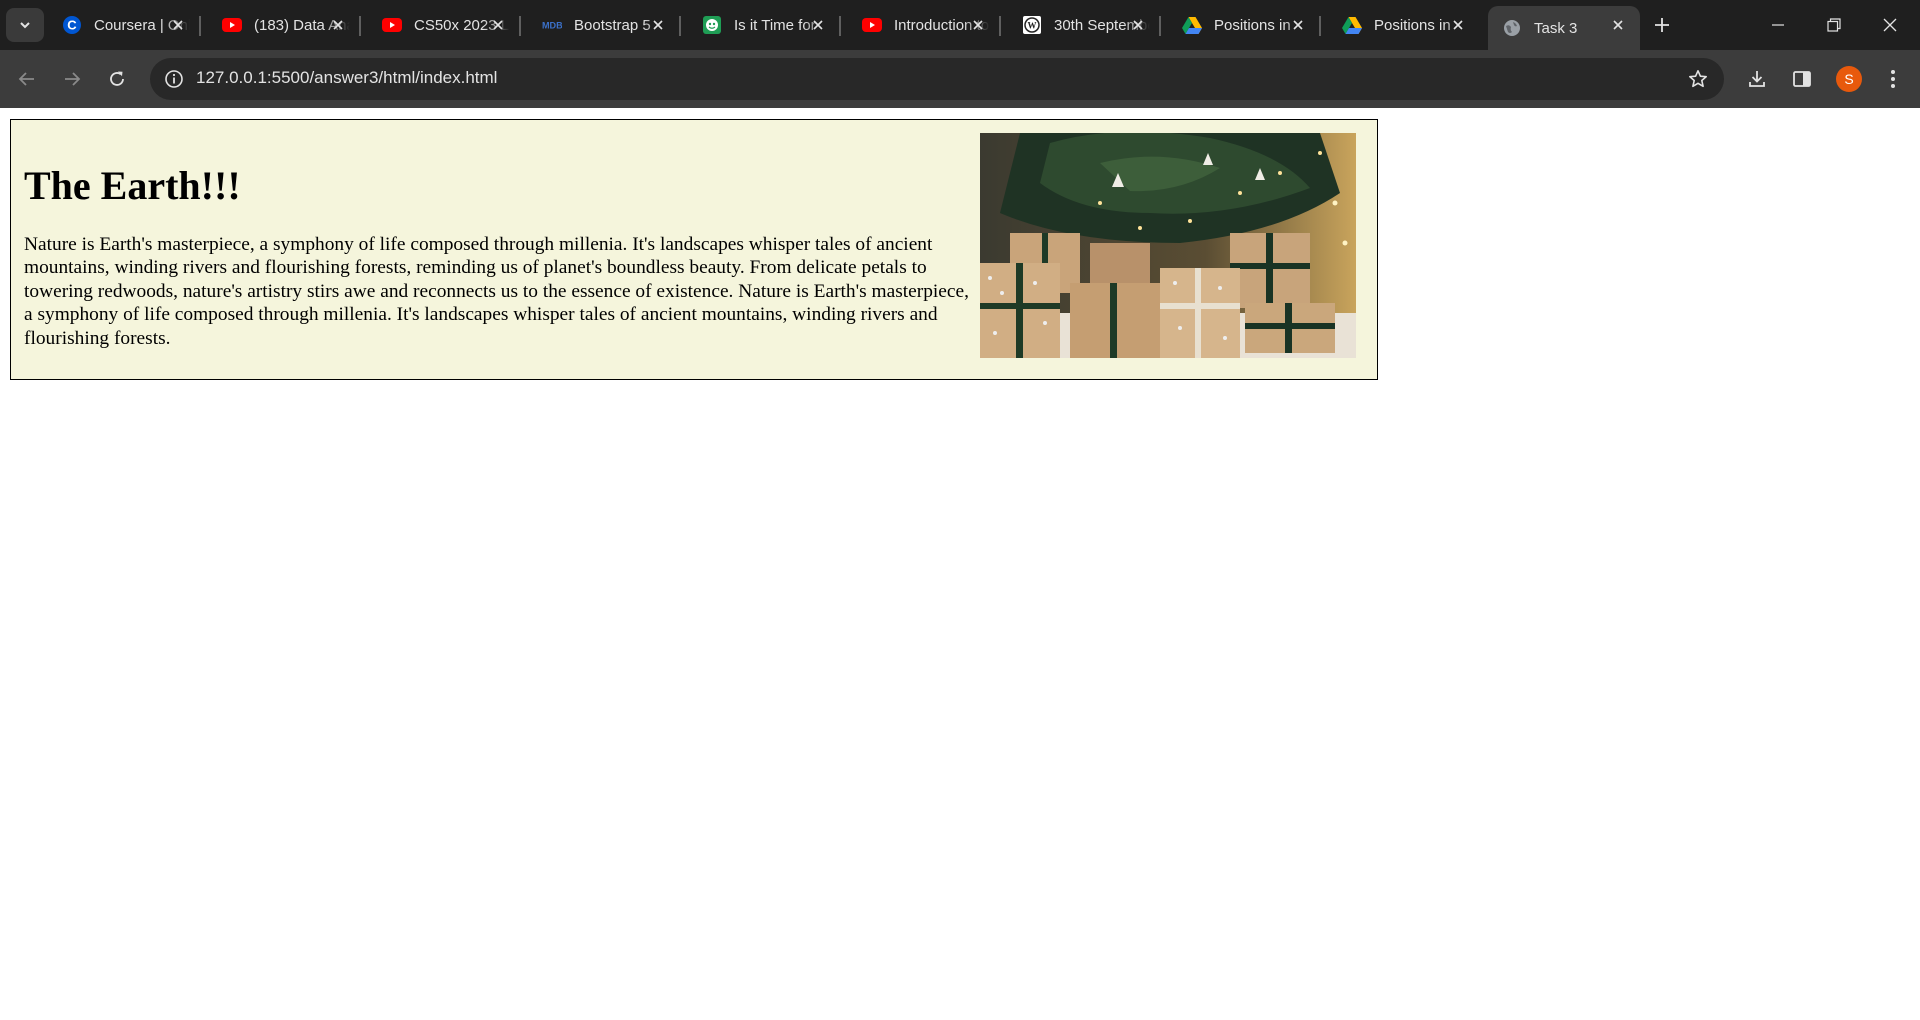  Describe the element at coordinates (444, 25) in the screenshot. I see `tab-youtube-cs50: CS50x 2023 Lecture` at that location.